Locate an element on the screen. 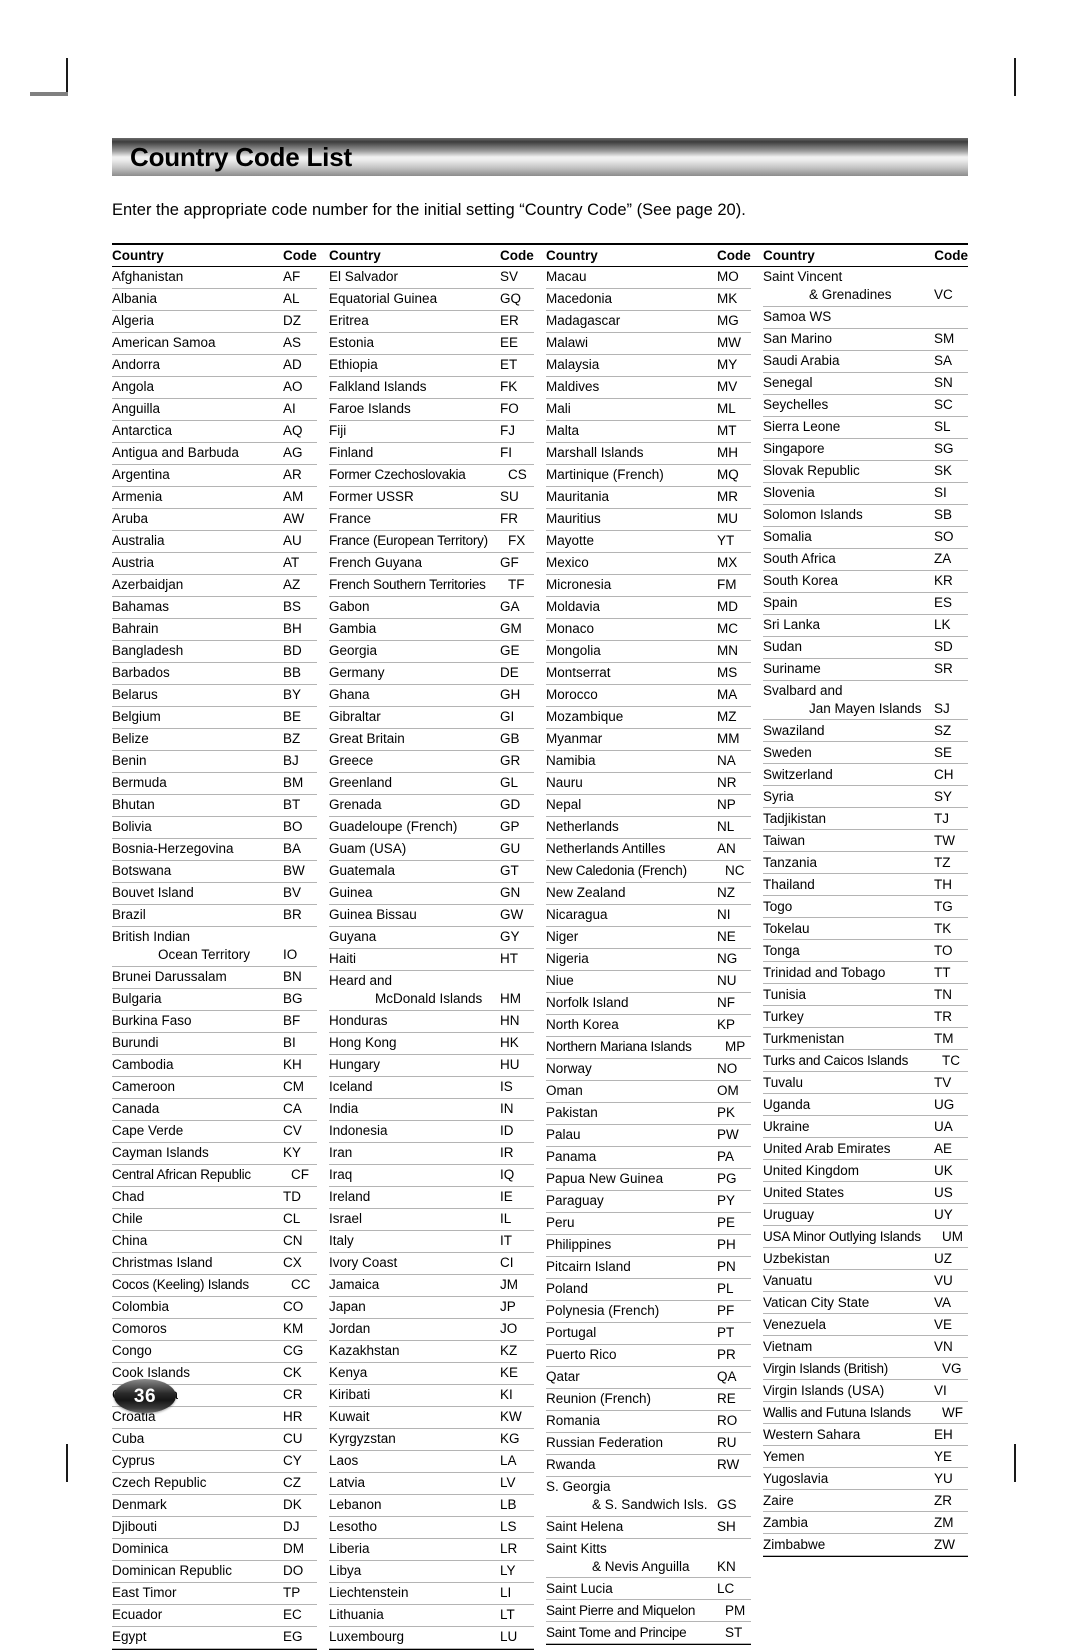  country-name: Belize is located at coordinates (130, 739).